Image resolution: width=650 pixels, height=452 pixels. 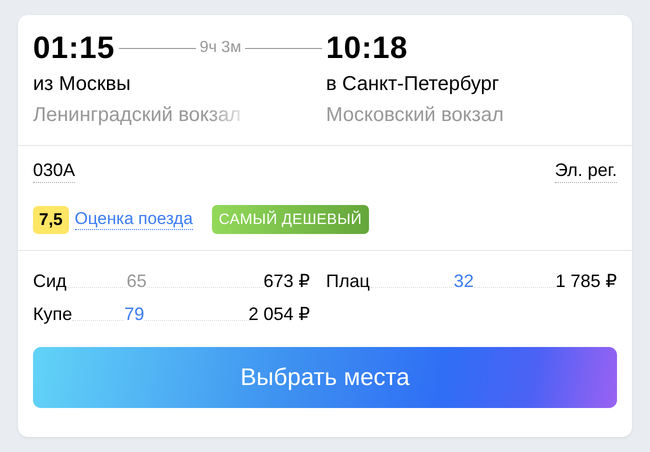 What do you see at coordinates (348, 281) in the screenshot?
I see `fare-class: Плац` at bounding box center [348, 281].